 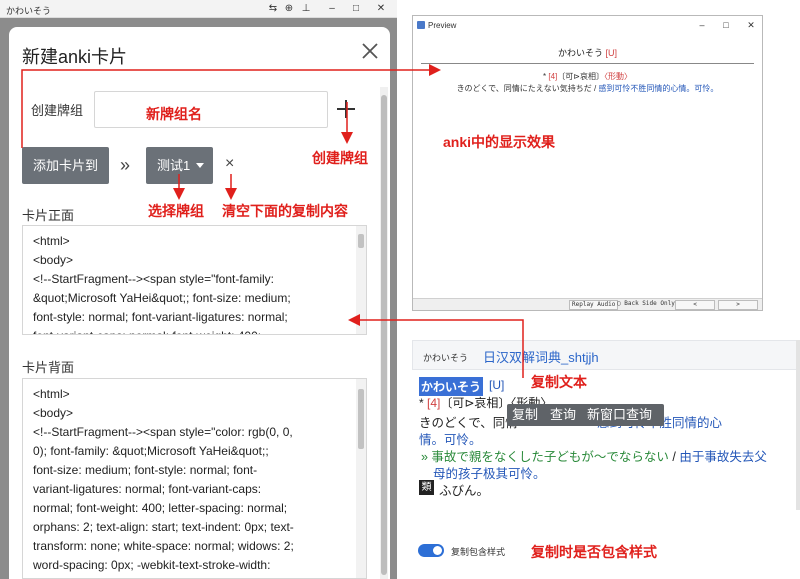 What do you see at coordinates (231, 106) in the screenshot?
I see `arrow-to-preview` at bounding box center [231, 106].